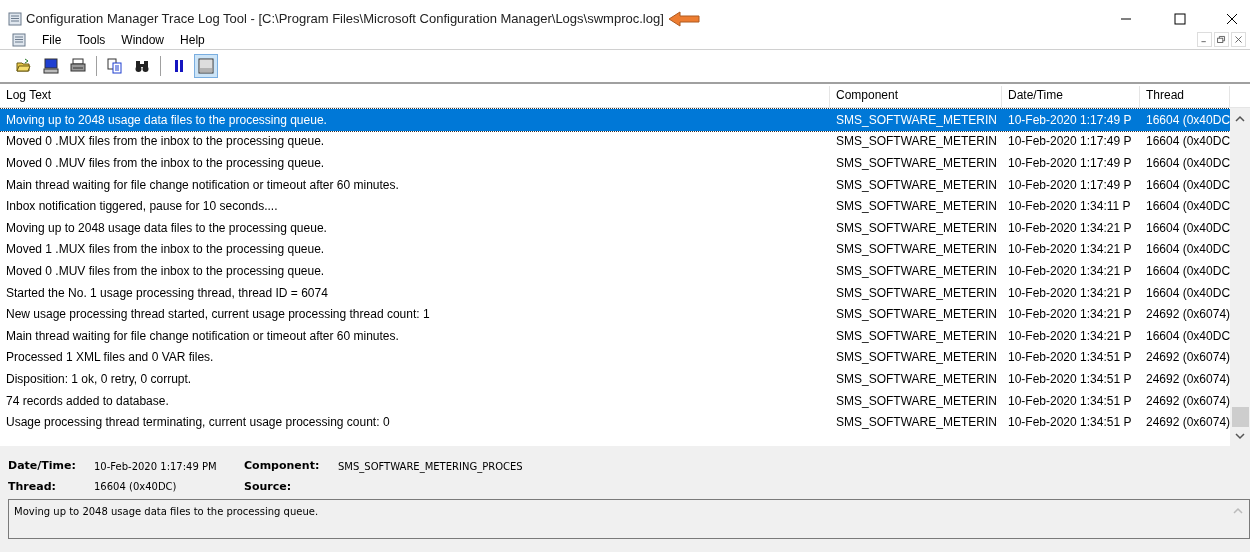 The height and width of the screenshot is (552, 1250). I want to click on scroll-down-icon, so click(1240, 436).